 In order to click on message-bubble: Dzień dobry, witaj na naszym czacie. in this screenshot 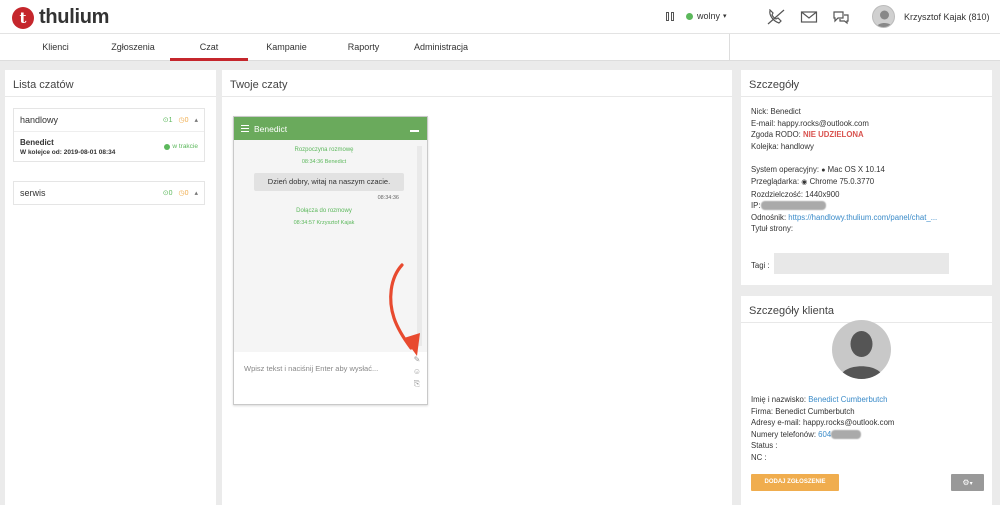, I will do `click(329, 182)`.